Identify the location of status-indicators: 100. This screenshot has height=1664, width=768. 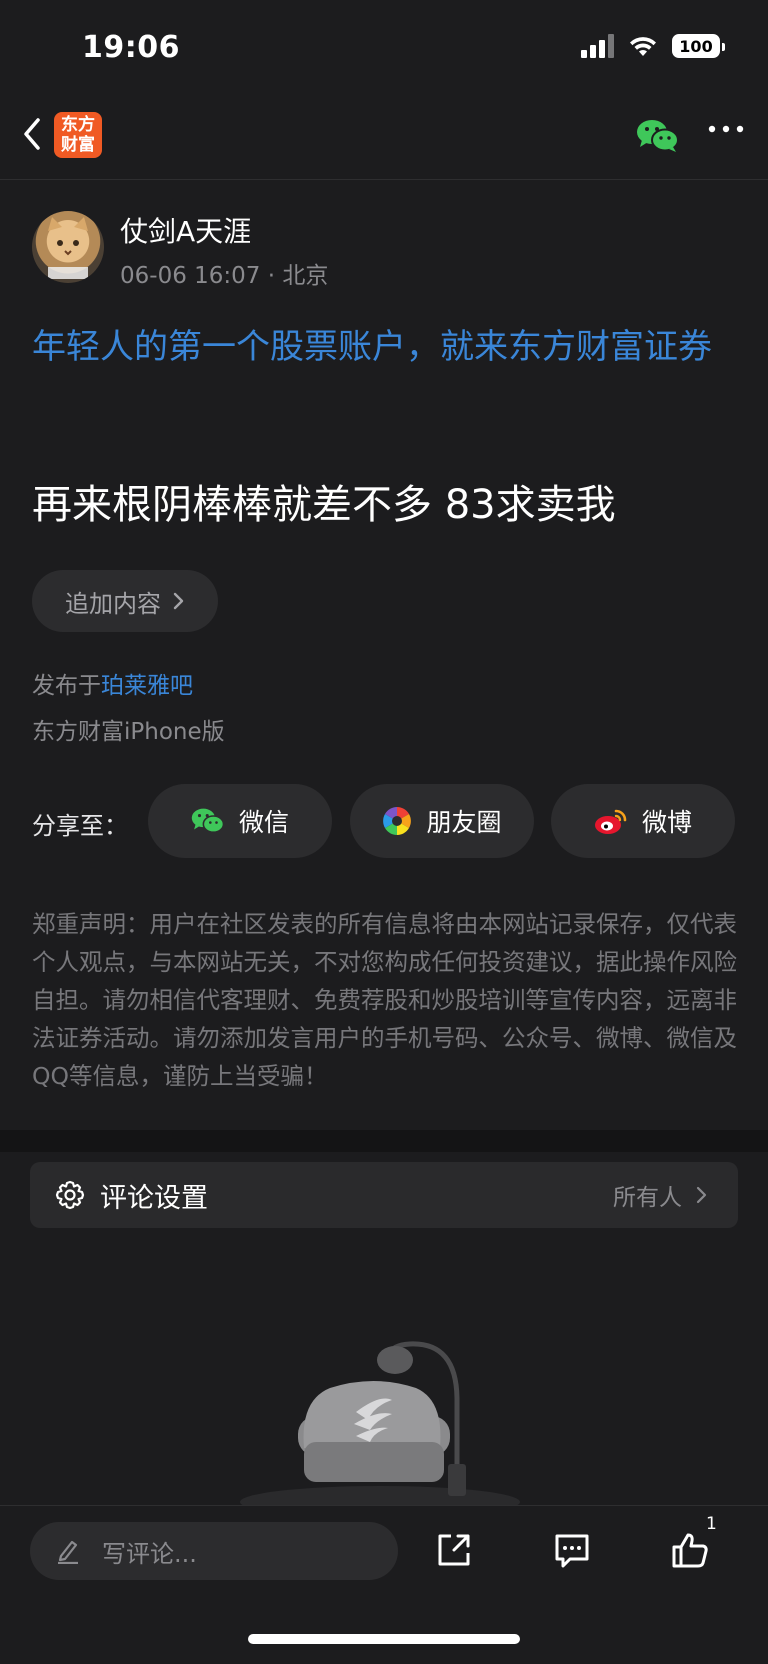
(653, 46).